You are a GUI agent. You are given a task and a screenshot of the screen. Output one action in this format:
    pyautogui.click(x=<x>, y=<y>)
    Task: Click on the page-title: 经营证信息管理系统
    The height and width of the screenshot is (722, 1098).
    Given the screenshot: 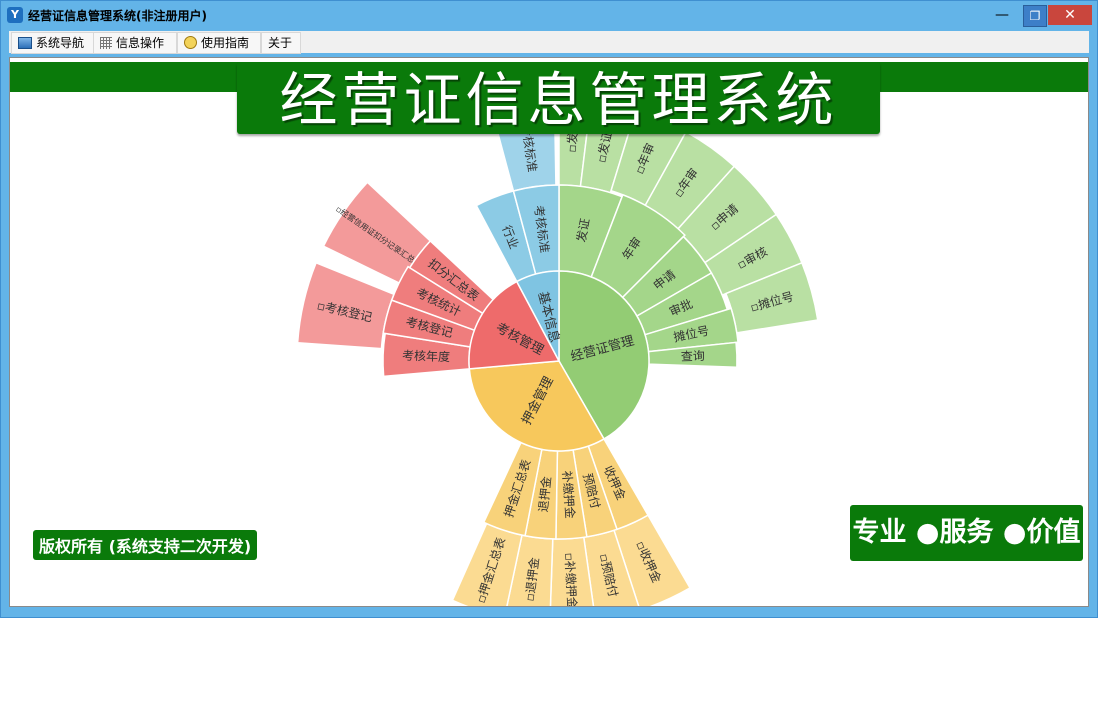 What is the action you would take?
    pyautogui.click(x=558, y=100)
    